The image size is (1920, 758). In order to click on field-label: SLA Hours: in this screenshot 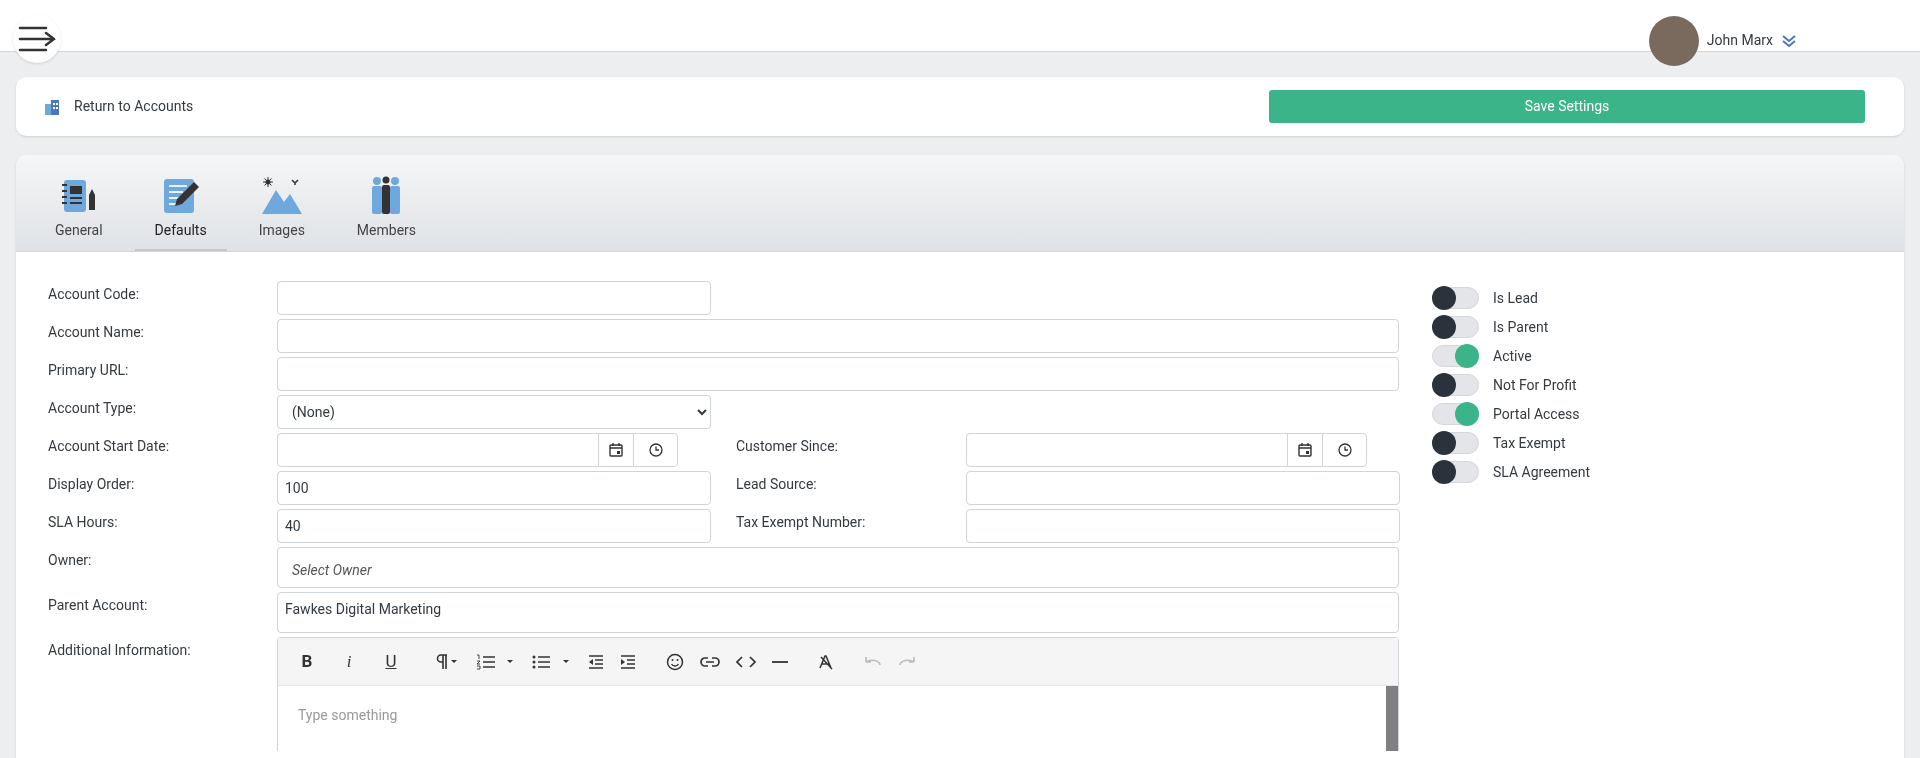, I will do `click(83, 522)`.